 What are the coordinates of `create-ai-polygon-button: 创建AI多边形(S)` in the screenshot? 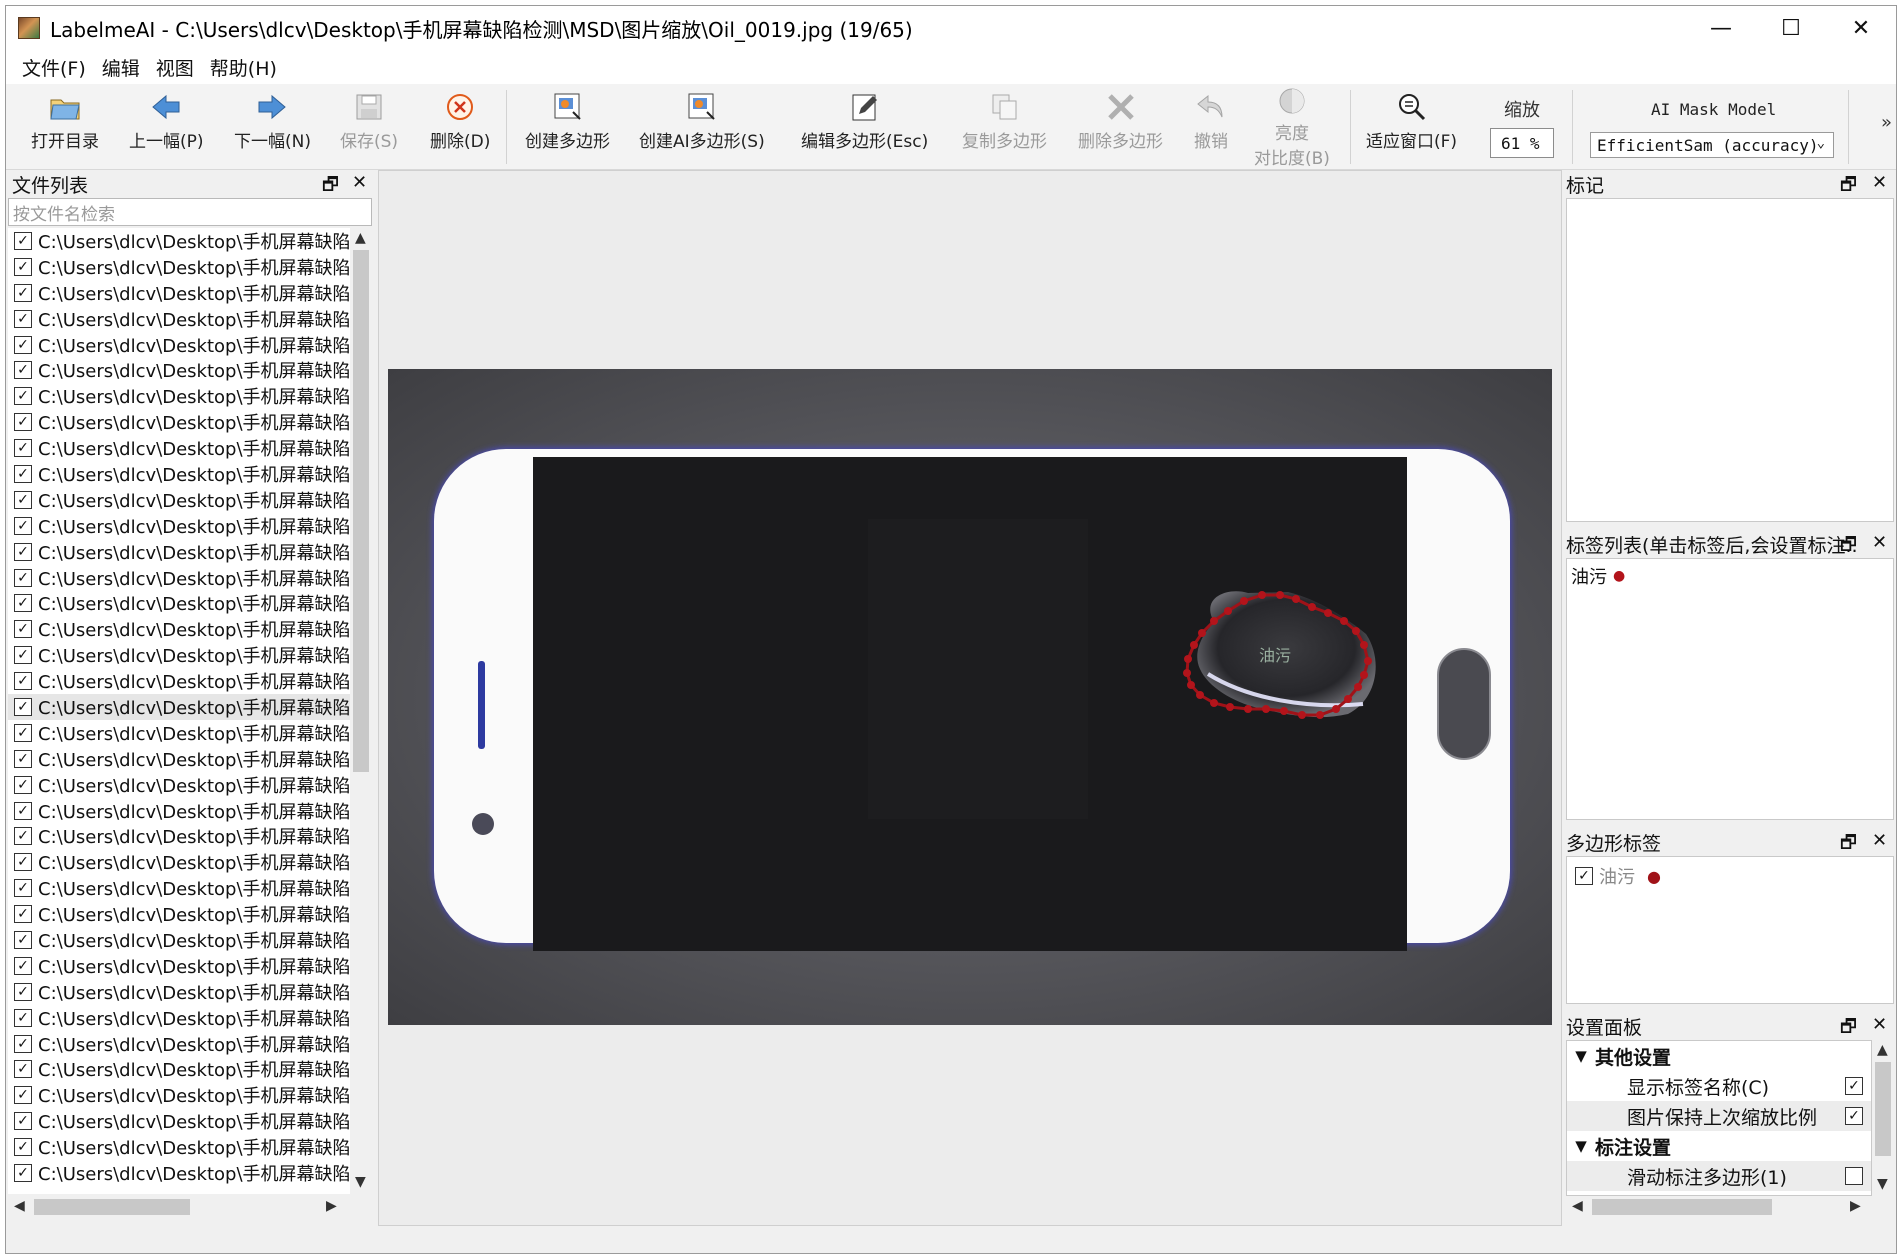 It's located at (702, 121).